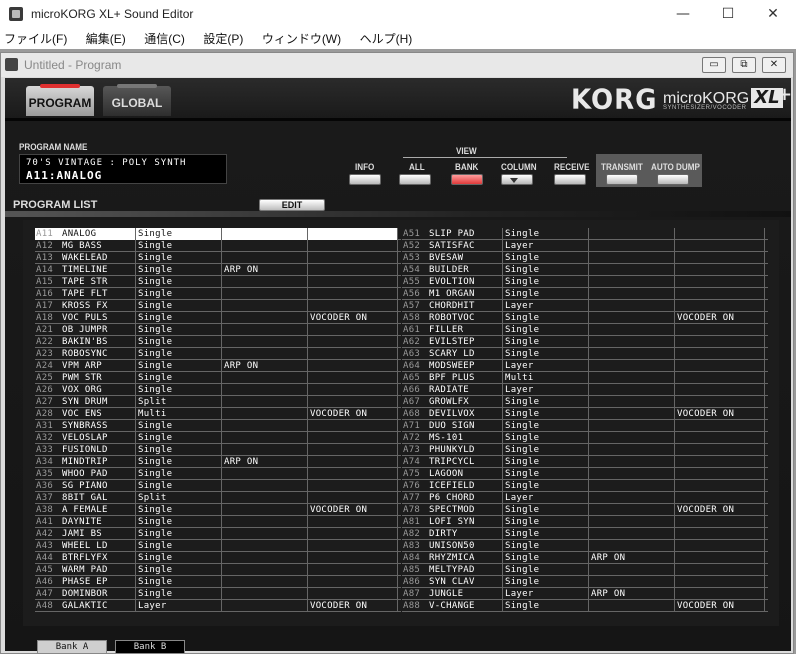 The height and width of the screenshot is (654, 796). What do you see at coordinates (218, 522) in the screenshot?
I see `program-row: A41 DAYNITE Single` at bounding box center [218, 522].